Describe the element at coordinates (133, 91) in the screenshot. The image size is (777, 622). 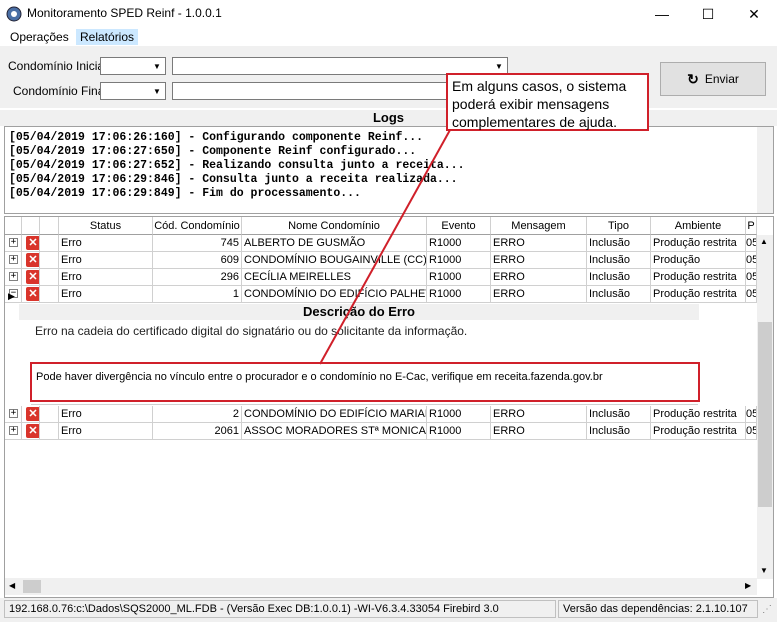
I see `condominio-final-code-select: ▼` at that location.